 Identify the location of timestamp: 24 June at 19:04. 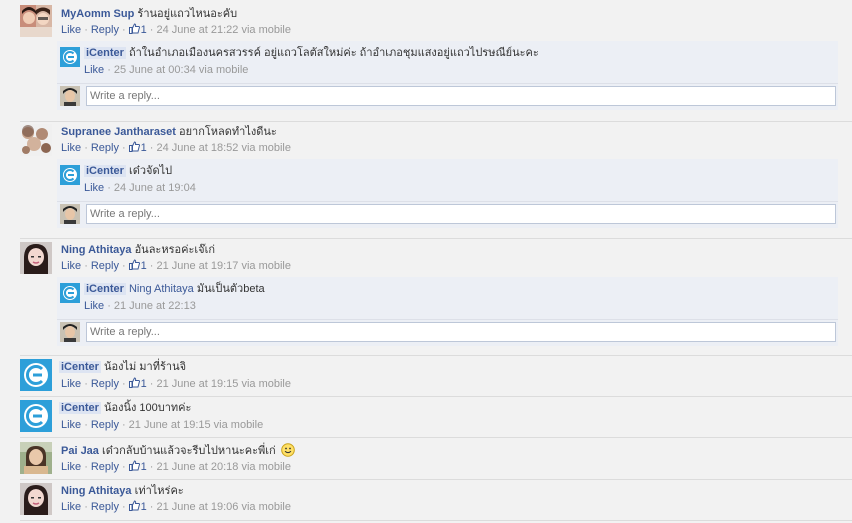
(155, 188).